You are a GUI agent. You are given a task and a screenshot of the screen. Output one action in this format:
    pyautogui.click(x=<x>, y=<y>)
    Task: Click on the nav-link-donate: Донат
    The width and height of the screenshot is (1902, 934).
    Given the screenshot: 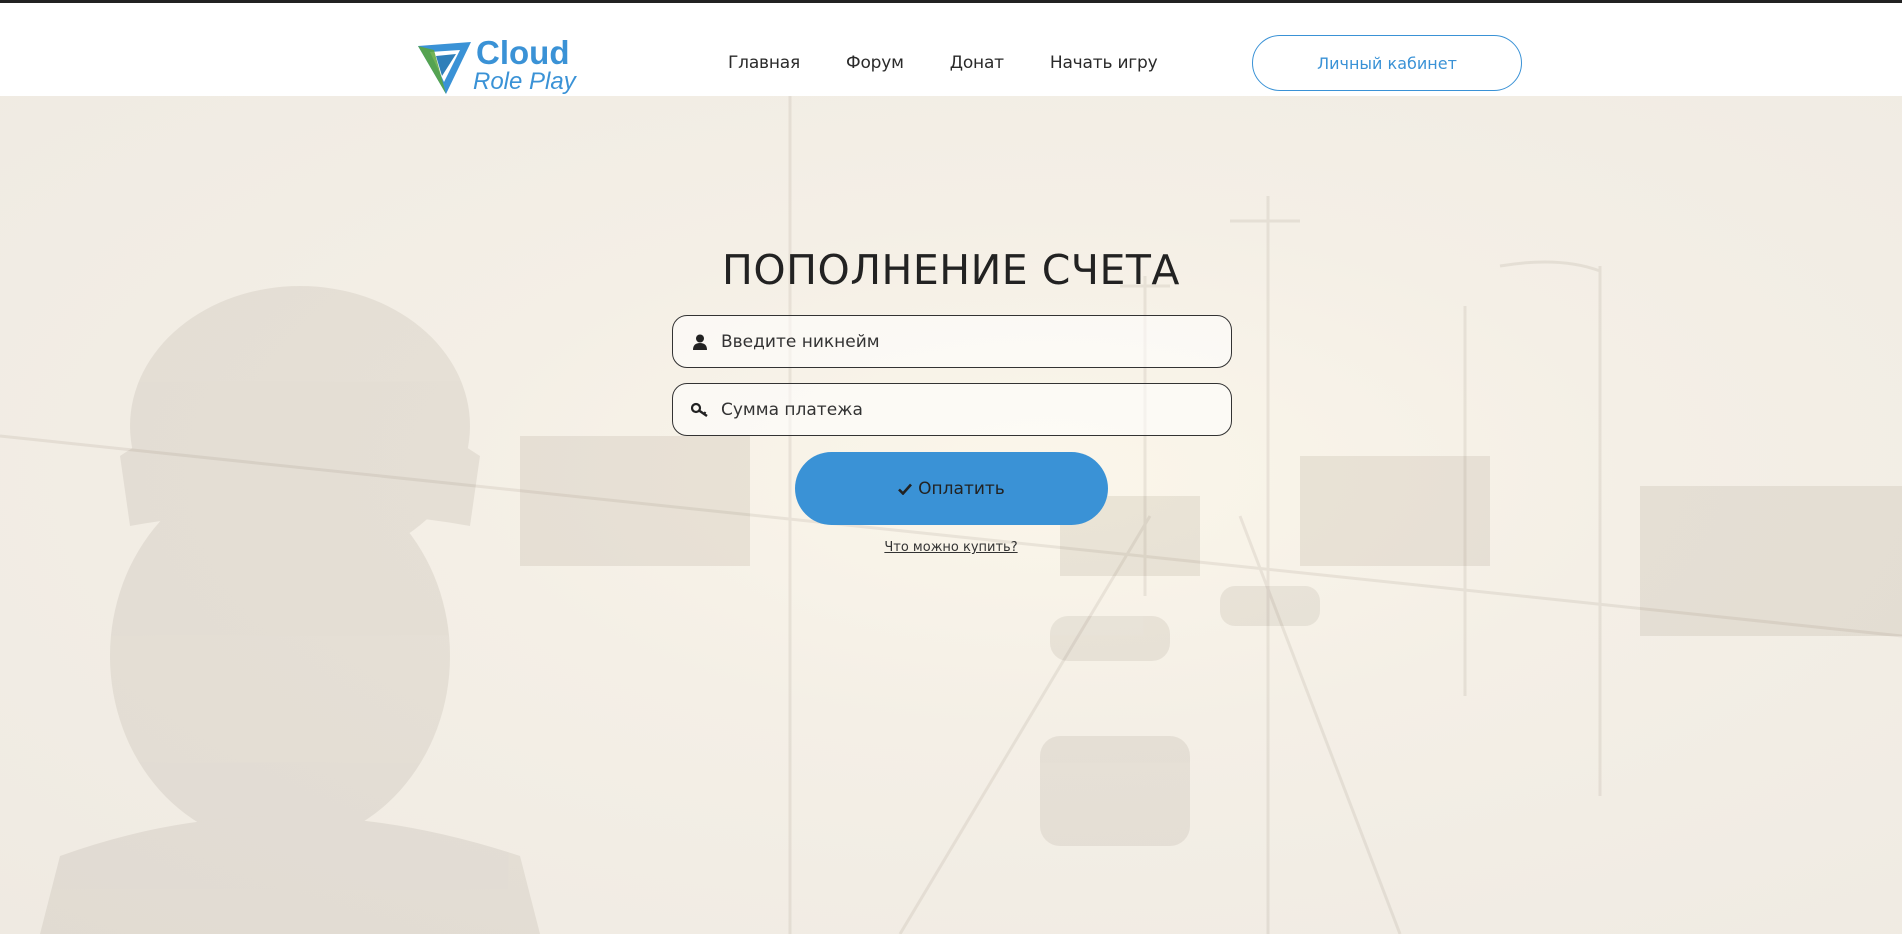 What is the action you would take?
    pyautogui.click(x=977, y=68)
    